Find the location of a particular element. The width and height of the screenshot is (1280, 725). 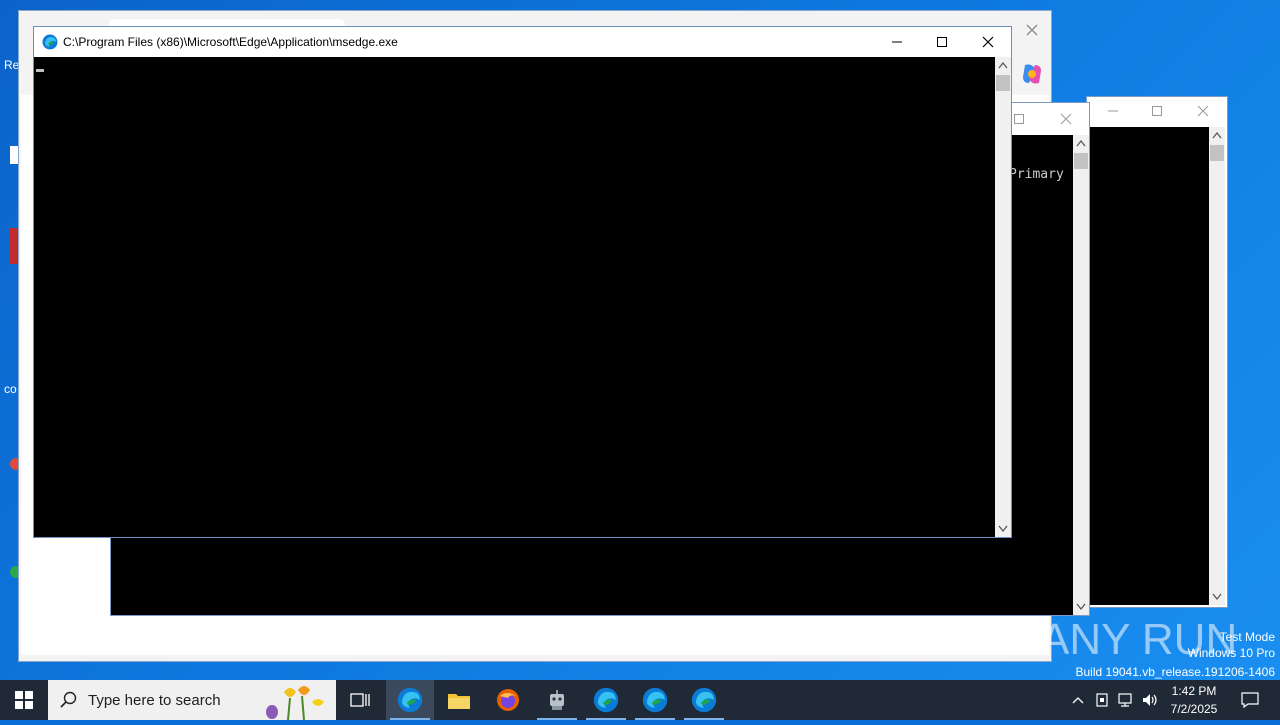

clock-date: 7/2/2025 is located at coordinates (1194, 709).